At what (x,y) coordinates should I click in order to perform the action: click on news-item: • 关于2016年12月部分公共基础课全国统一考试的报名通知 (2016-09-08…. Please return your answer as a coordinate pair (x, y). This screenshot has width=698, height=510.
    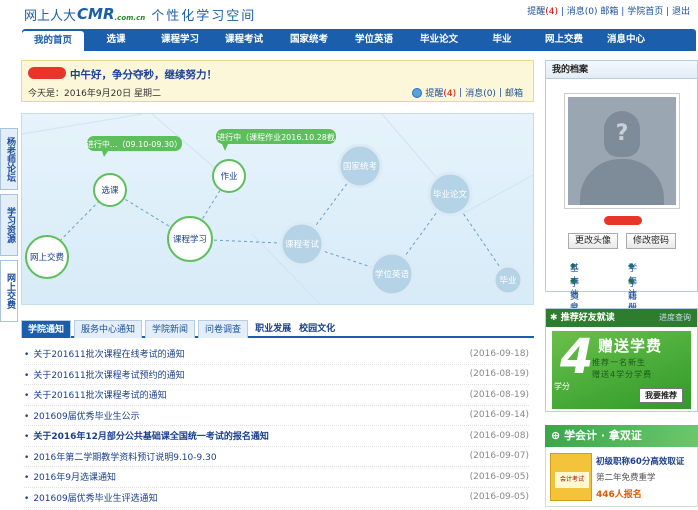
    Looking at the image, I should click on (276, 436).